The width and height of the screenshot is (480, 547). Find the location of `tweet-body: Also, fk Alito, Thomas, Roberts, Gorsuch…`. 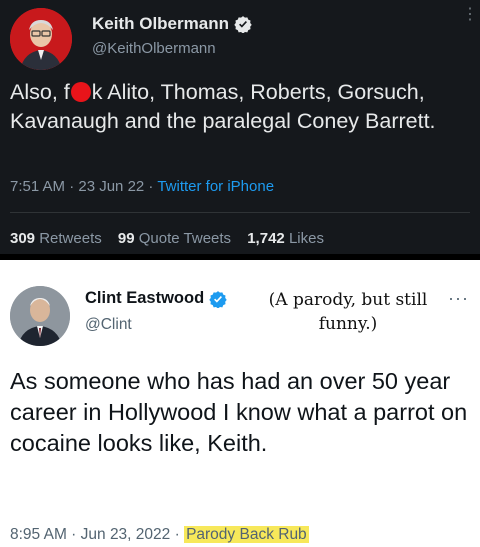

tweet-body: Also, fk Alito, Thomas, Roberts, Gorsuch… is located at coordinates (240, 107).